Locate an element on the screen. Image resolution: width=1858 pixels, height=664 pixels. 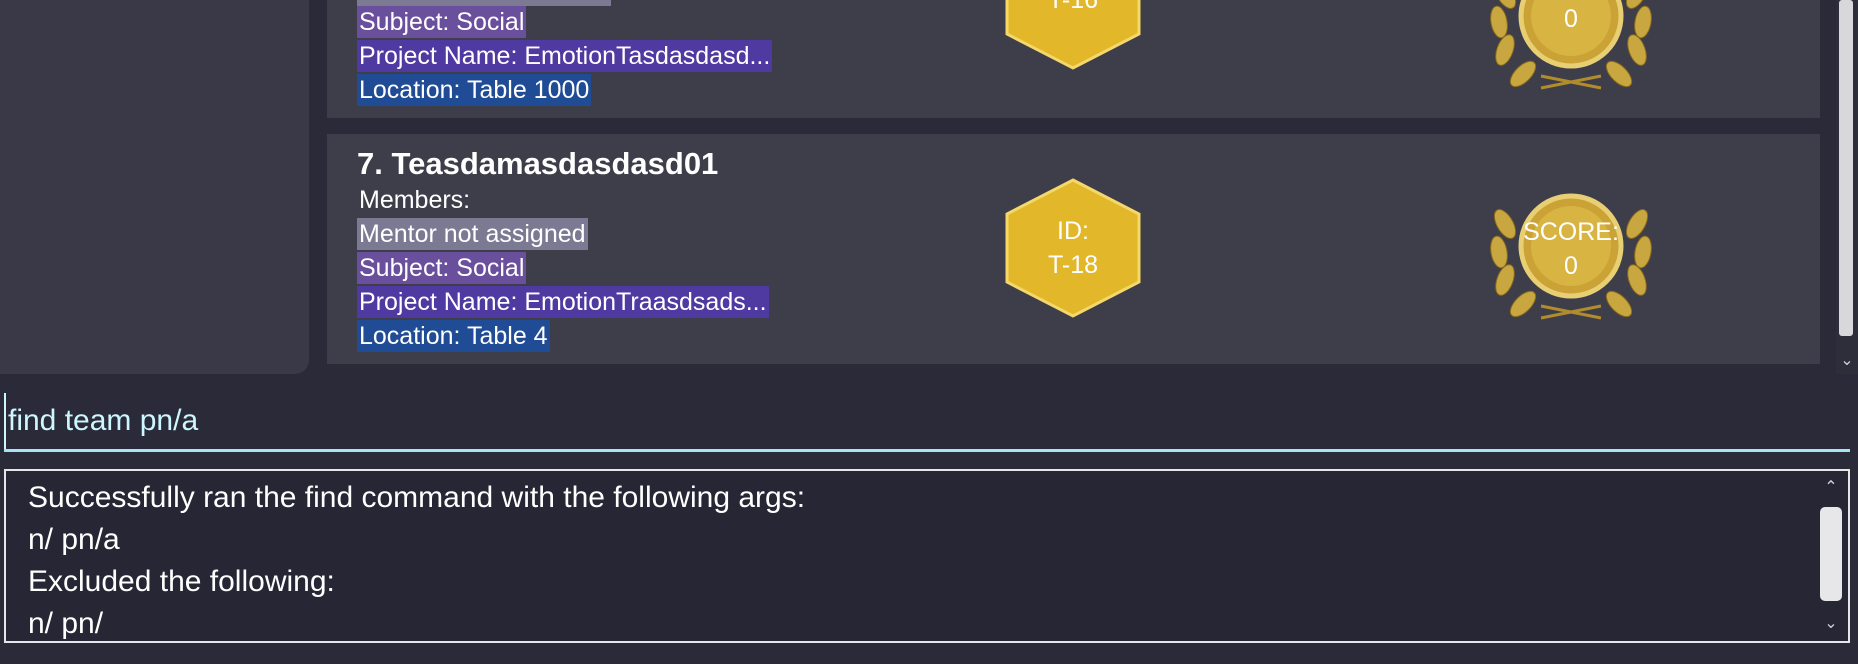
result-line: Excluded the following: is located at coordinates (181, 581).